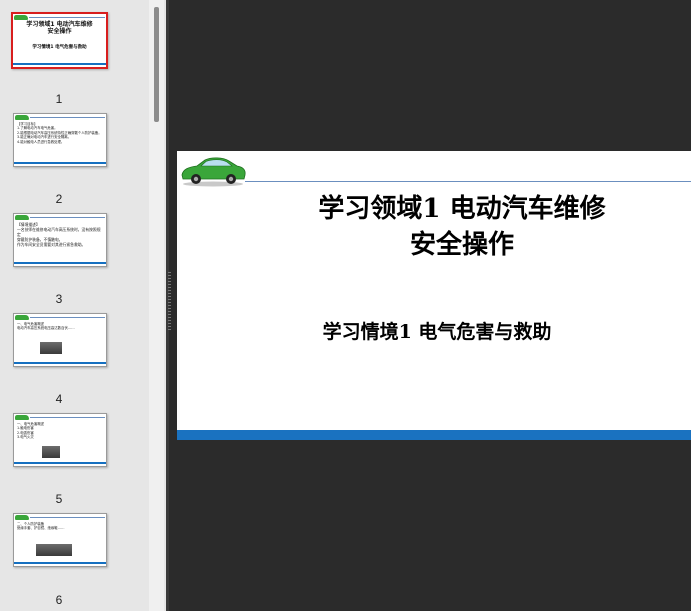 Image resolution: width=691 pixels, height=611 pixels. What do you see at coordinates (59, 40) in the screenshot?
I see `slide-thumbnail-frame-selected: 学习领域1 电动汽车维修 安全操作 学习情境1 电气危害与救助` at bounding box center [59, 40].